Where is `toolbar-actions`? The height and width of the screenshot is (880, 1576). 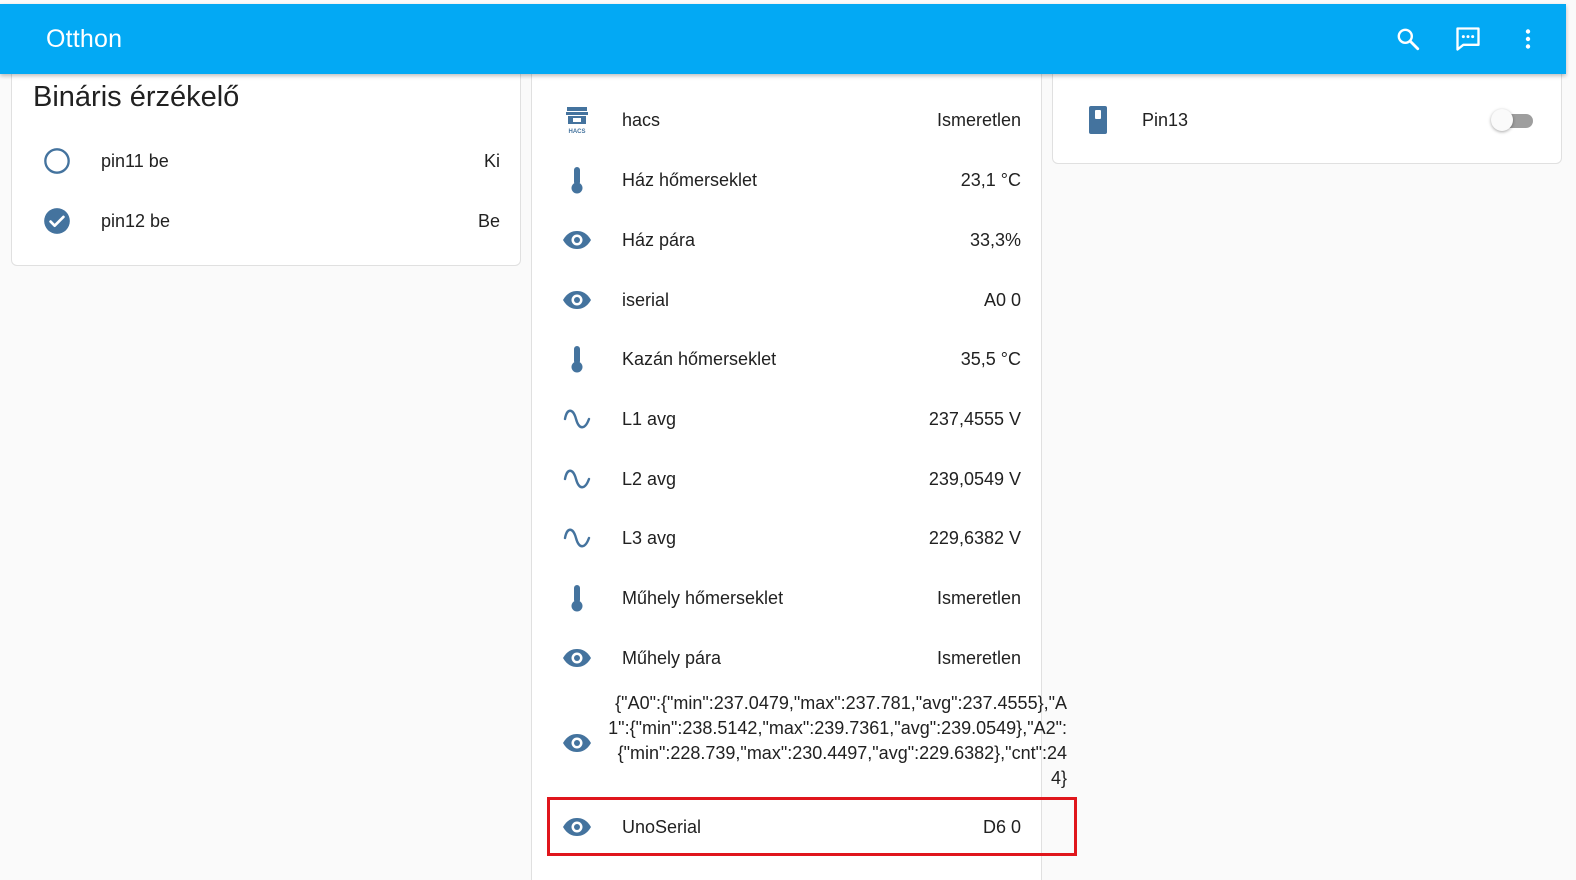
toolbar-actions is located at coordinates (1468, 39).